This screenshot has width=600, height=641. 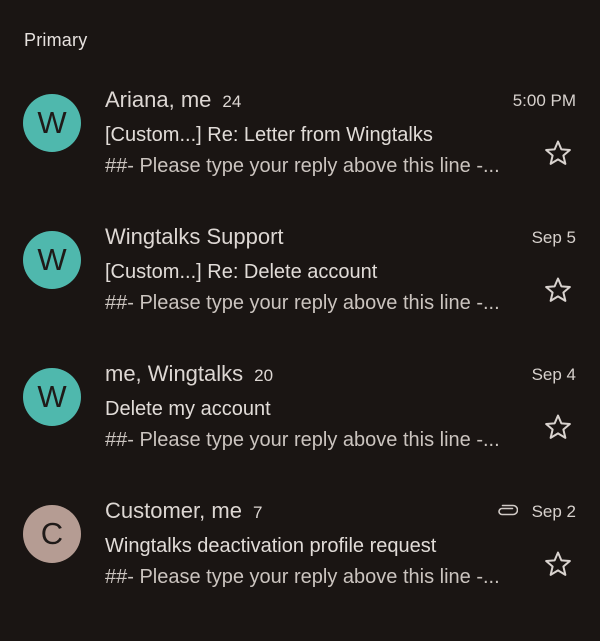 What do you see at coordinates (188, 409) in the screenshot?
I see `email-subject: Delete my account` at bounding box center [188, 409].